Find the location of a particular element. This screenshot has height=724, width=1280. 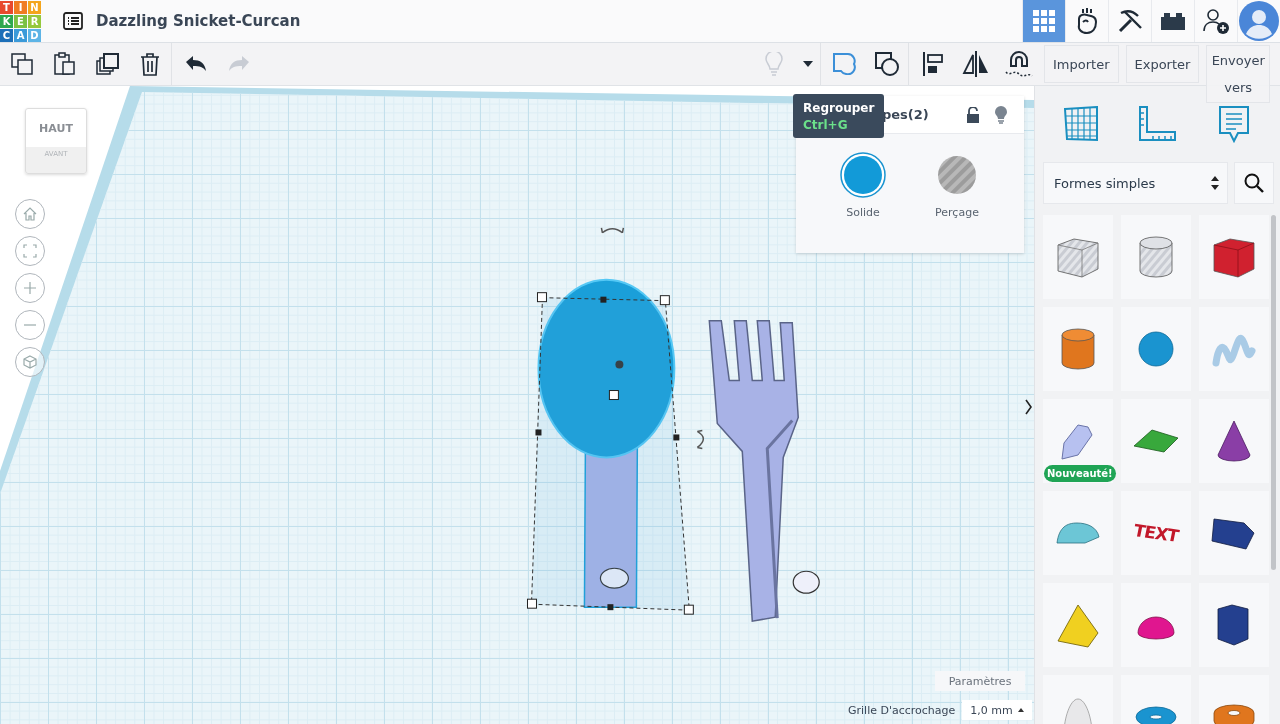

round-roof-shape-icon is located at coordinates (1078, 533).